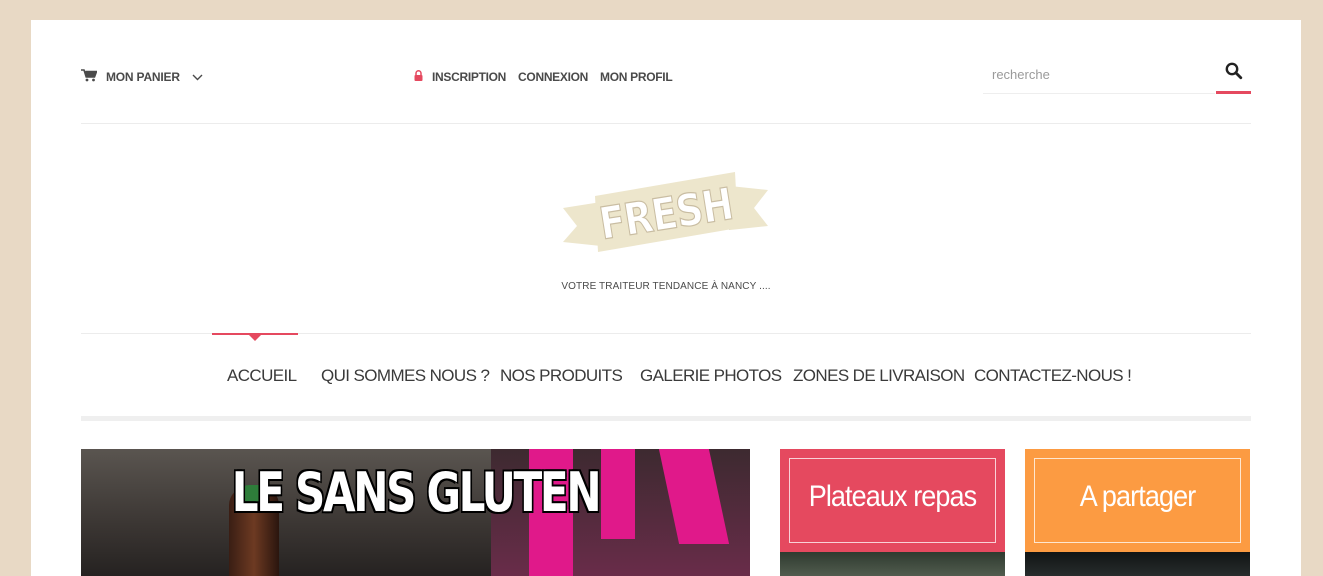 The width and height of the screenshot is (1323, 576). What do you see at coordinates (405, 376) in the screenshot?
I see `nav-item-qui-sommes-nous: QUI SOMMES NOUS ?` at bounding box center [405, 376].